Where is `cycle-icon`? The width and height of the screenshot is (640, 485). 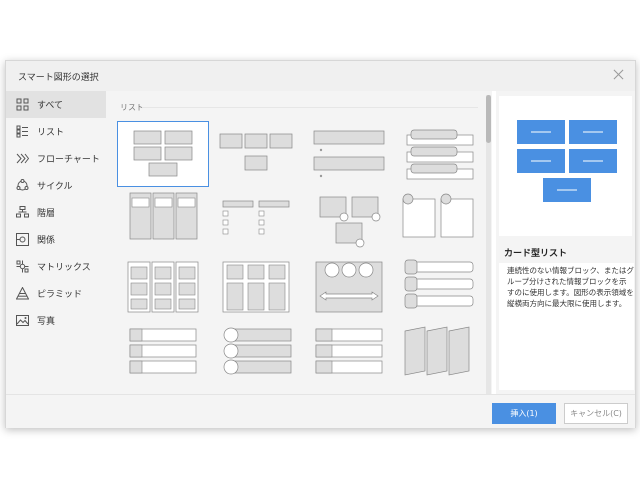
cycle-icon is located at coordinates (22, 185).